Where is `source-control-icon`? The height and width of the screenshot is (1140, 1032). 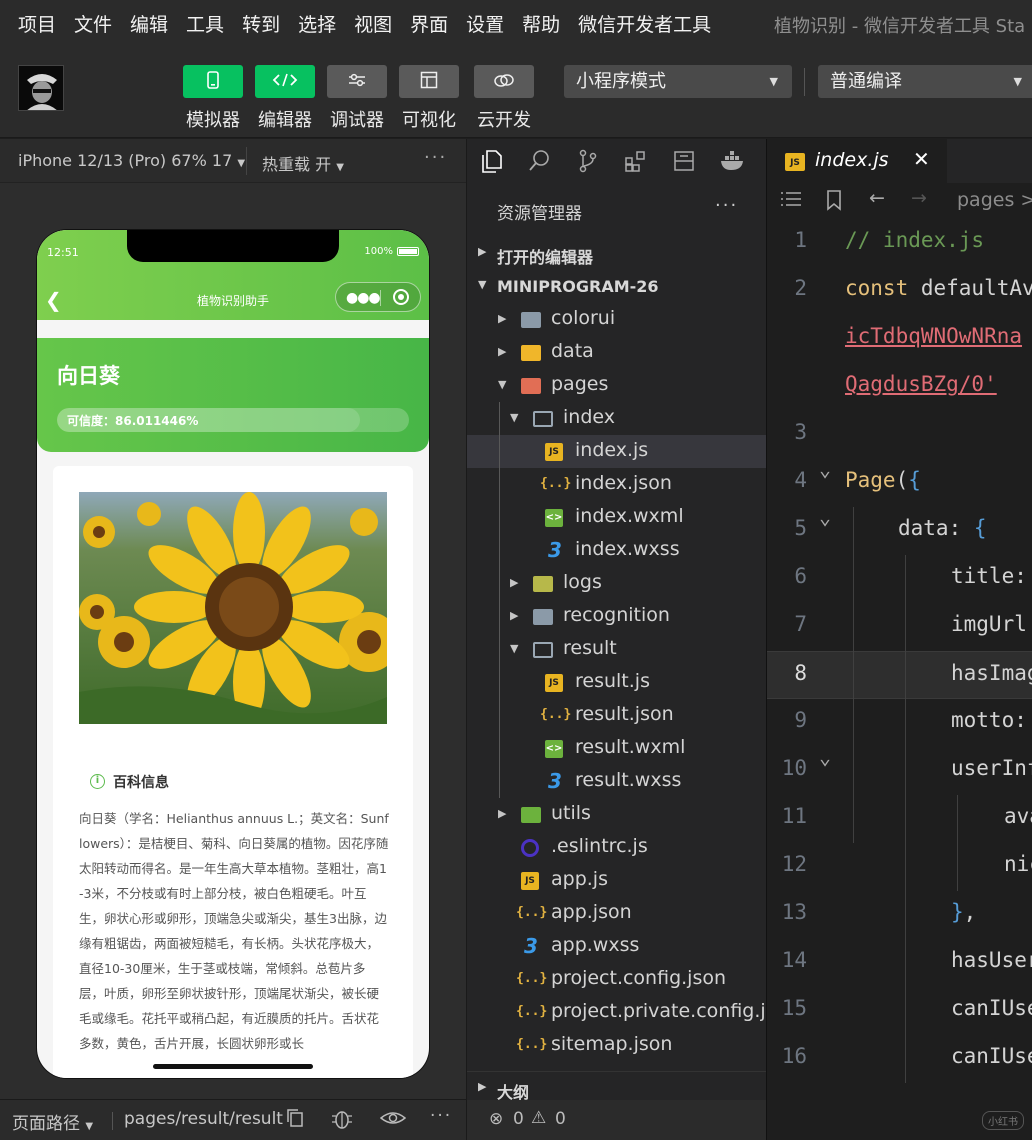
source-control-icon is located at coordinates (588, 161).